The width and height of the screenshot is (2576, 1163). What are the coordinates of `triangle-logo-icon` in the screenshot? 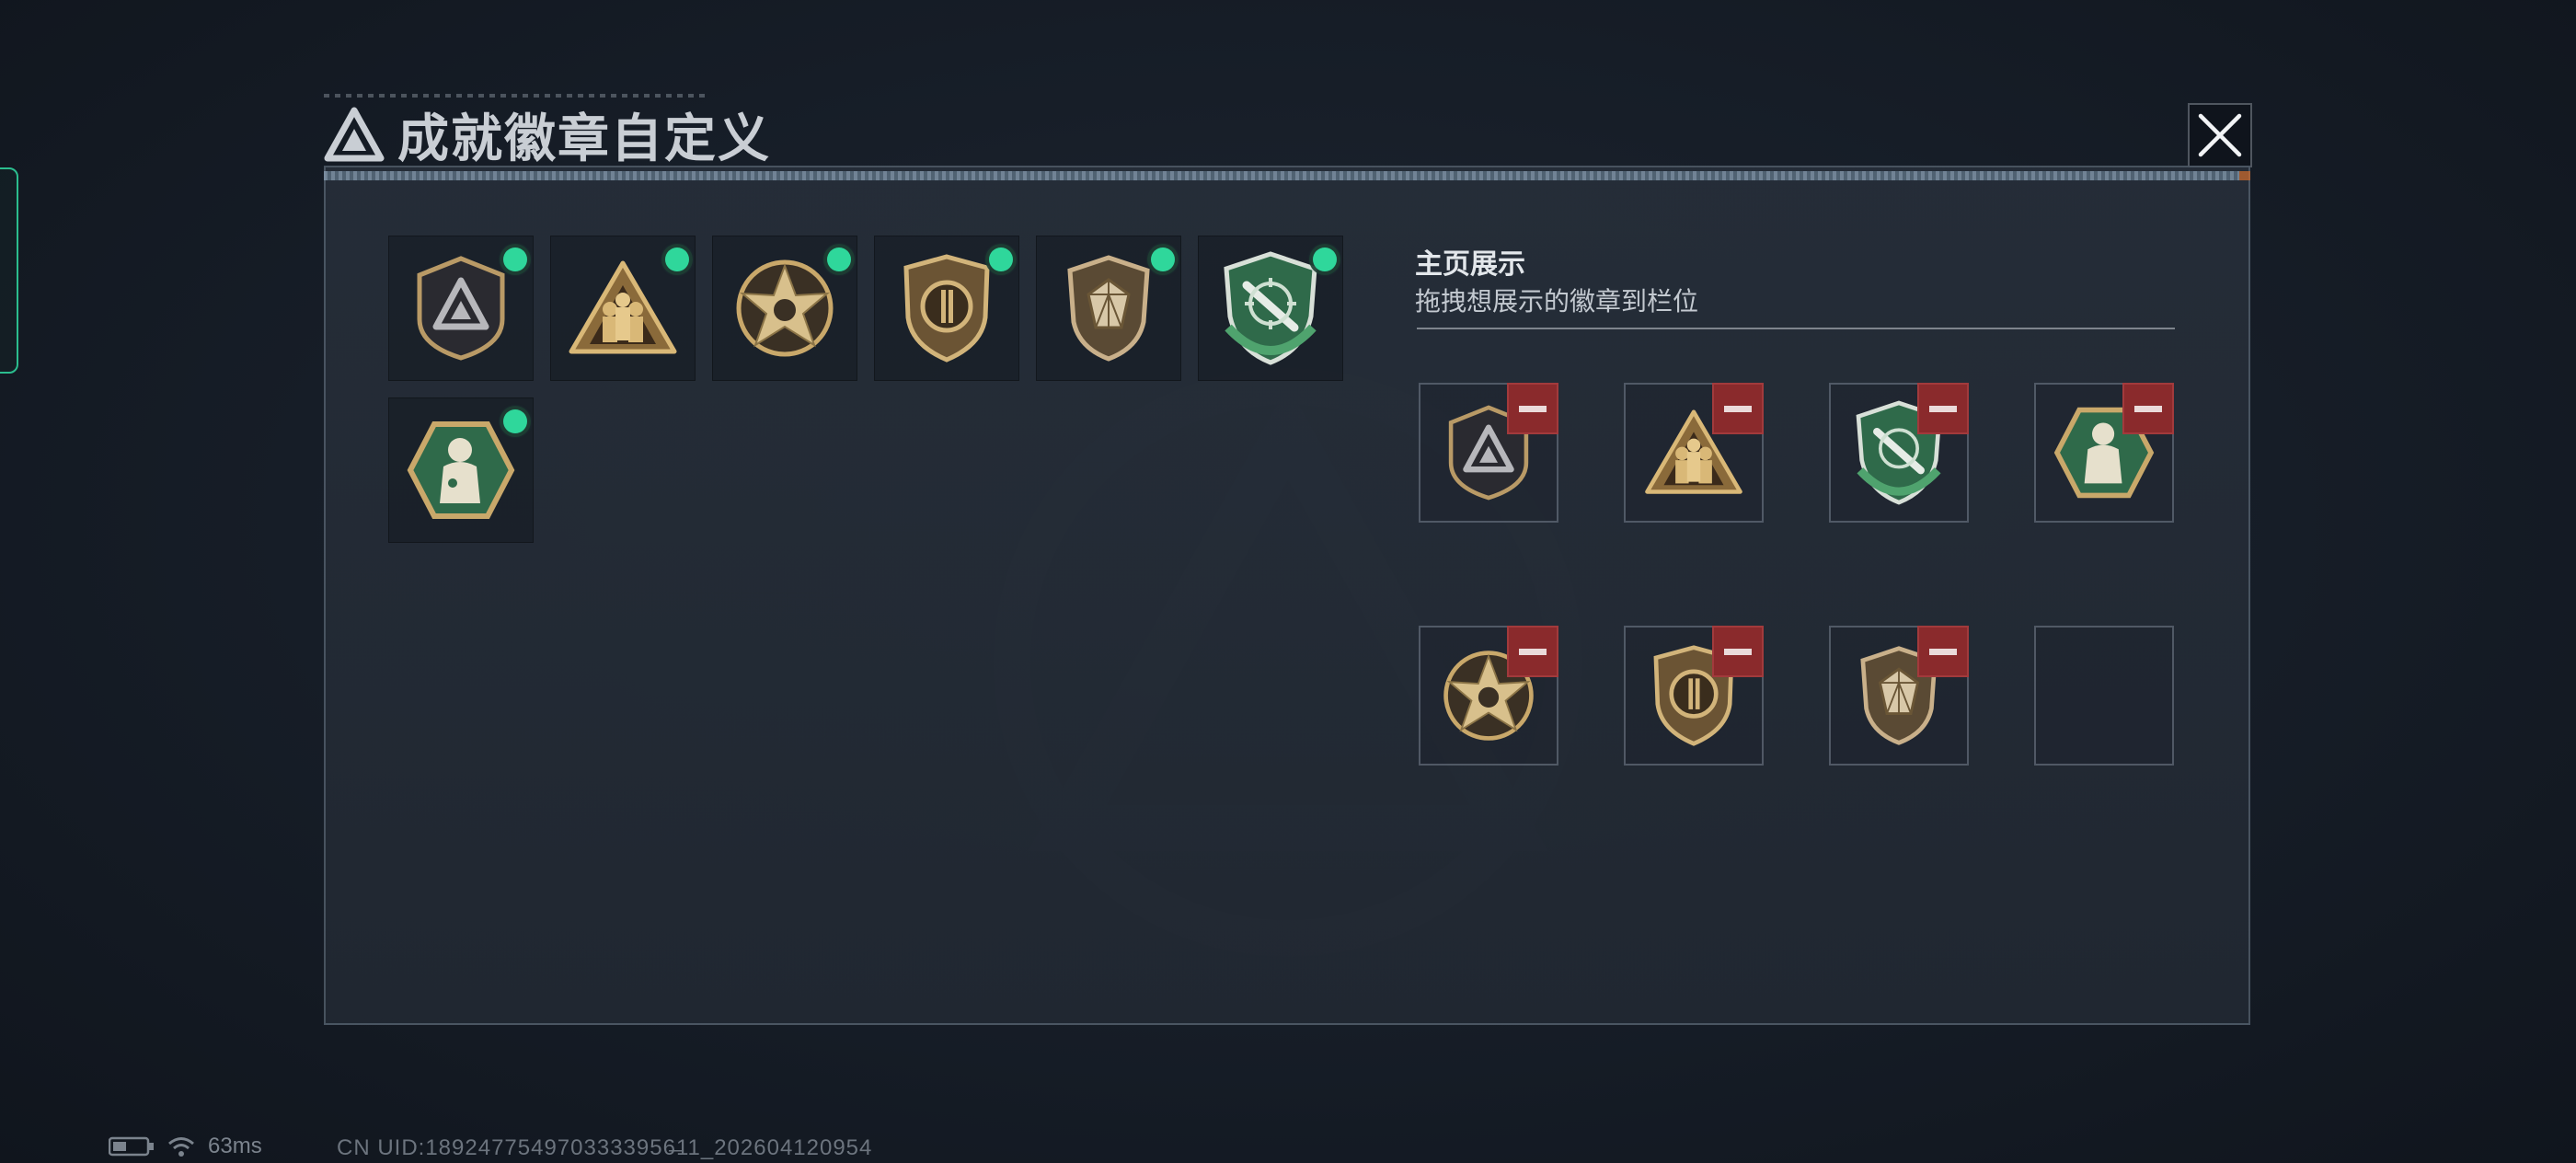 It's located at (354, 135).